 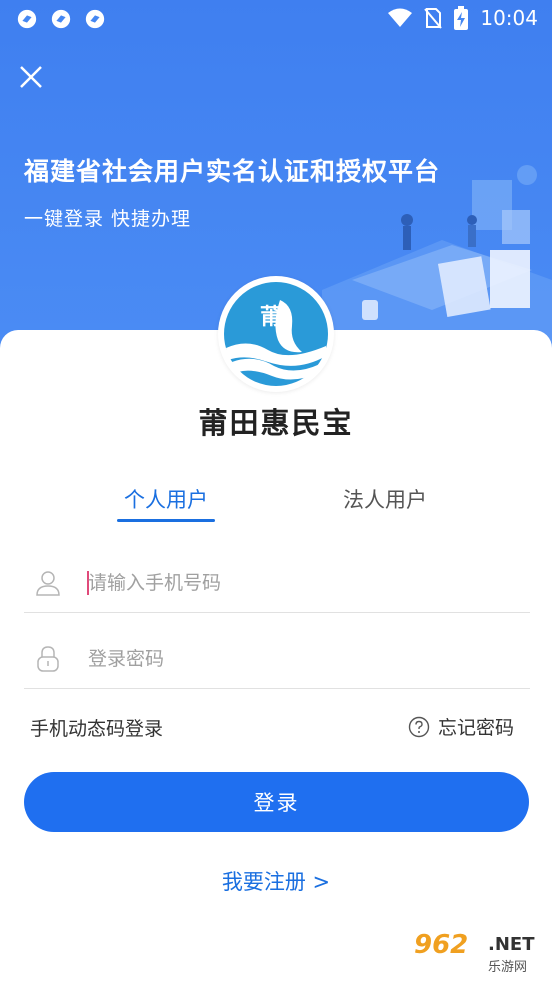 I want to click on lock-icon, so click(x=48, y=659).